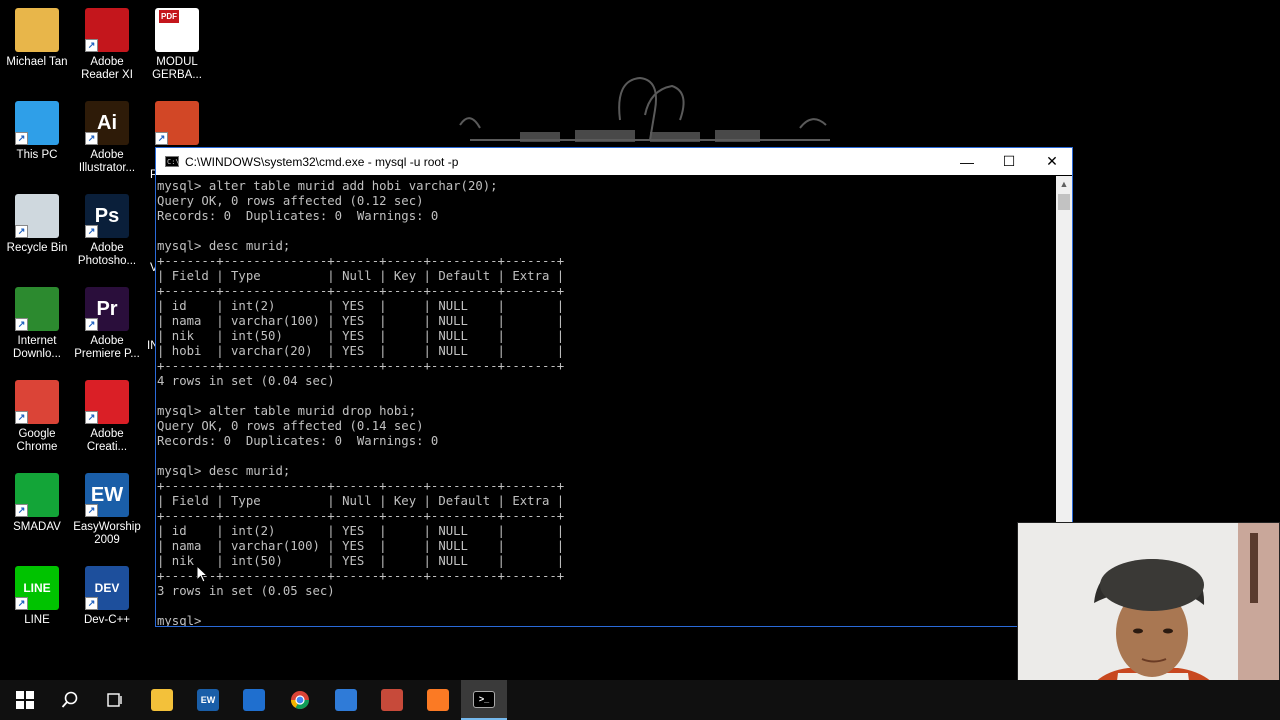  Describe the element at coordinates (1009, 161) in the screenshot. I see `maximize-button: ☐` at that location.